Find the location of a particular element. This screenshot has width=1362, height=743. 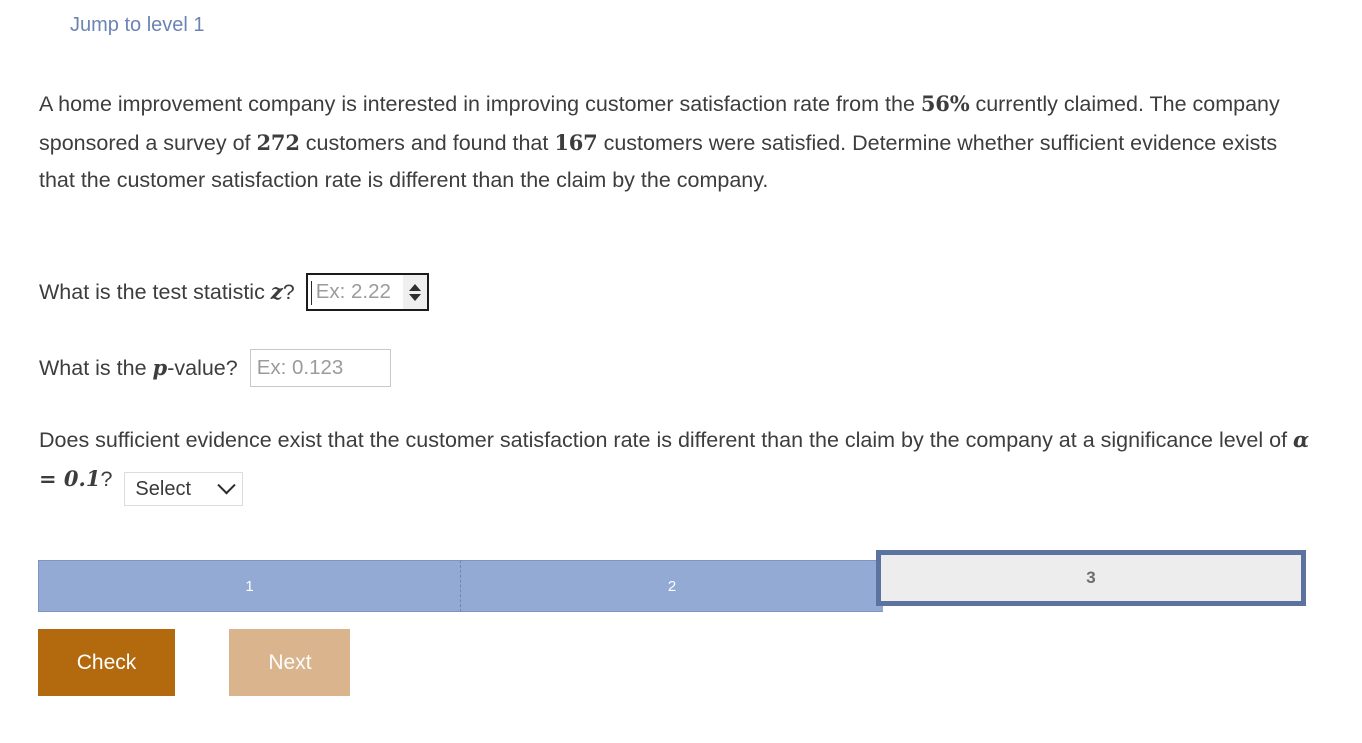

satisfied-count-value: 167 is located at coordinates (576, 142).